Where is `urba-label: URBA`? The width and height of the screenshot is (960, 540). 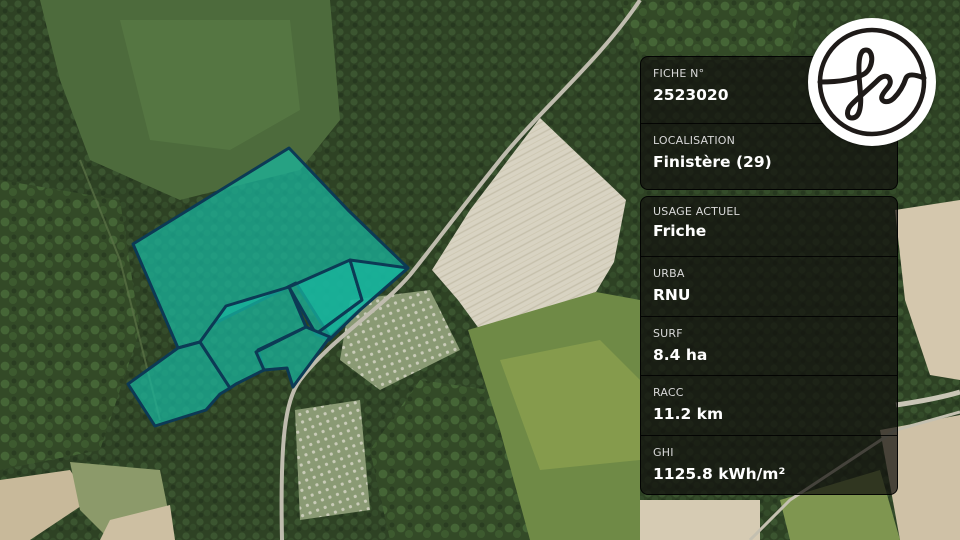 urba-label: URBA is located at coordinates (669, 274).